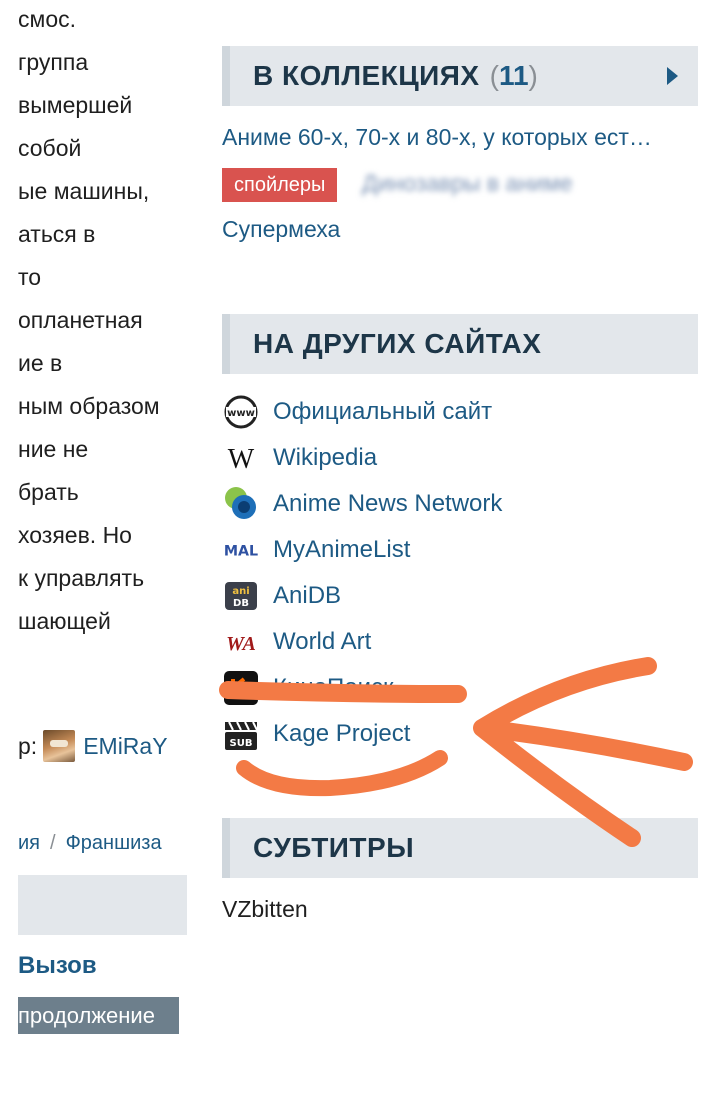 The image size is (720, 1096). What do you see at coordinates (114, 843) in the screenshot?
I see `breadcrumb-item-franchise: Франшиза` at bounding box center [114, 843].